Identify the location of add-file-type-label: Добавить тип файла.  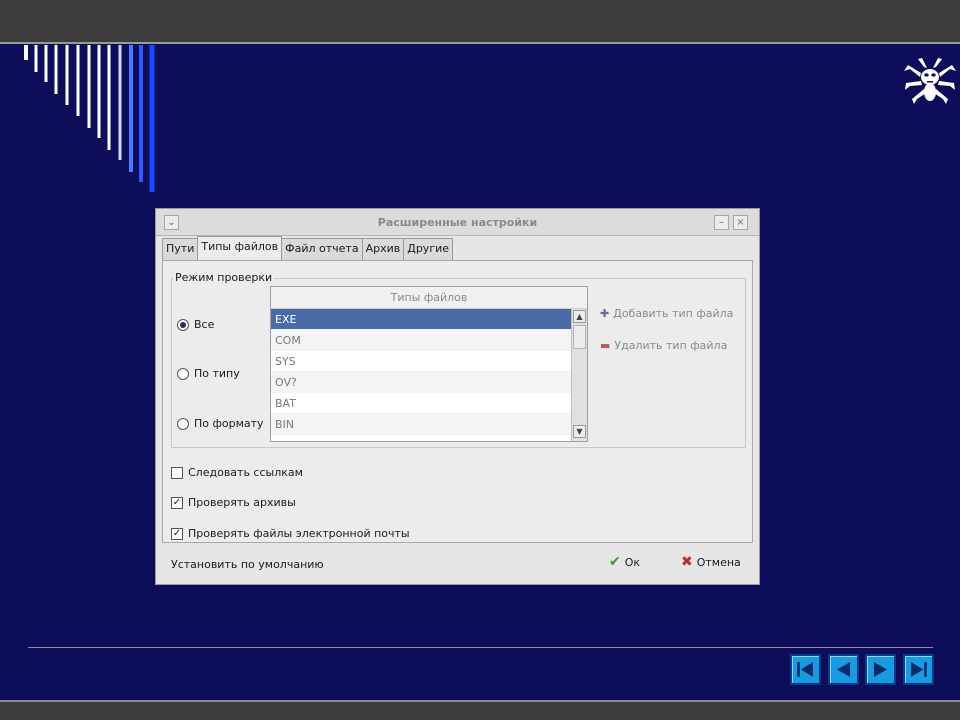
(673, 313).